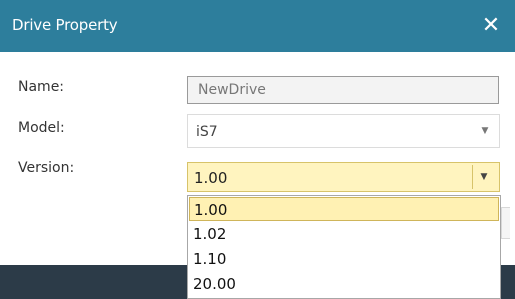 Image resolution: width=515 pixels, height=299 pixels. I want to click on version-selected-value: 1.00, so click(211, 178).